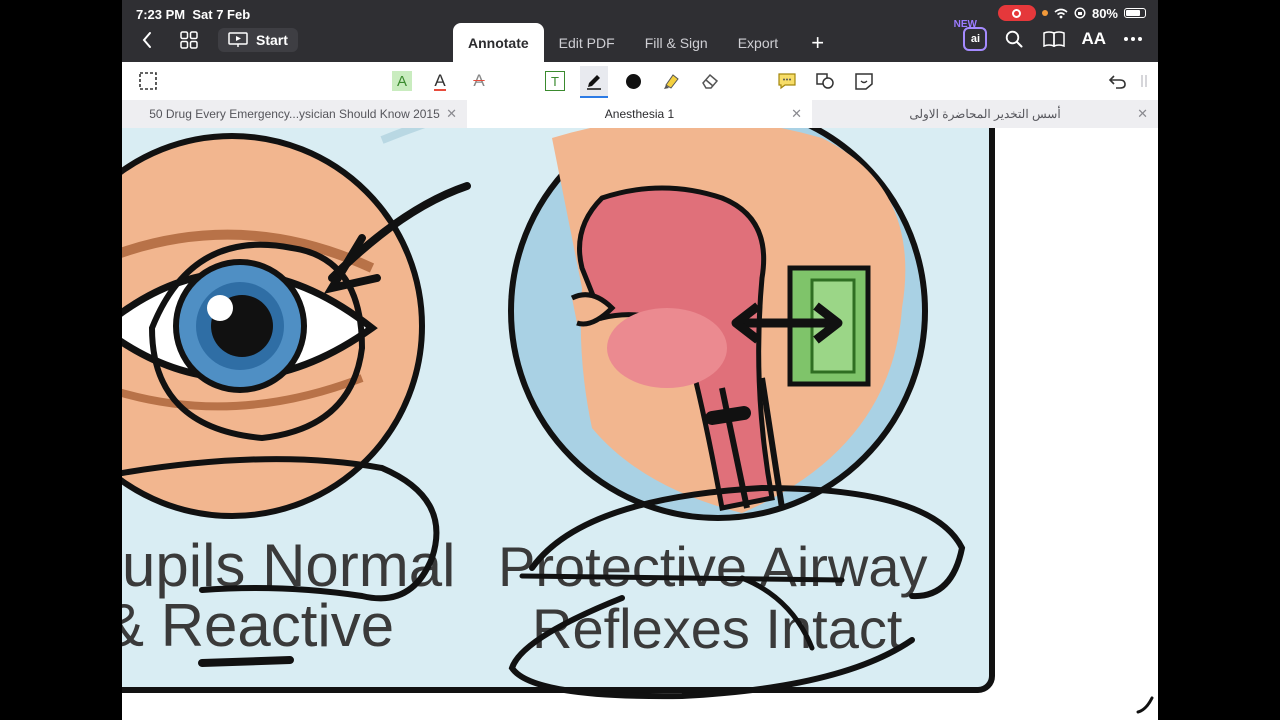 The image size is (1280, 720). I want to click on status-indicators: 80%, so click(1071, 13).